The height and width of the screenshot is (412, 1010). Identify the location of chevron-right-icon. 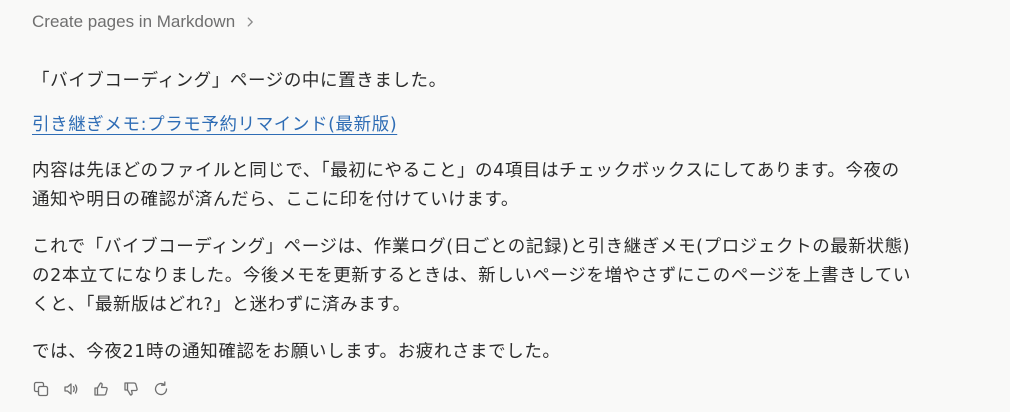
(250, 22).